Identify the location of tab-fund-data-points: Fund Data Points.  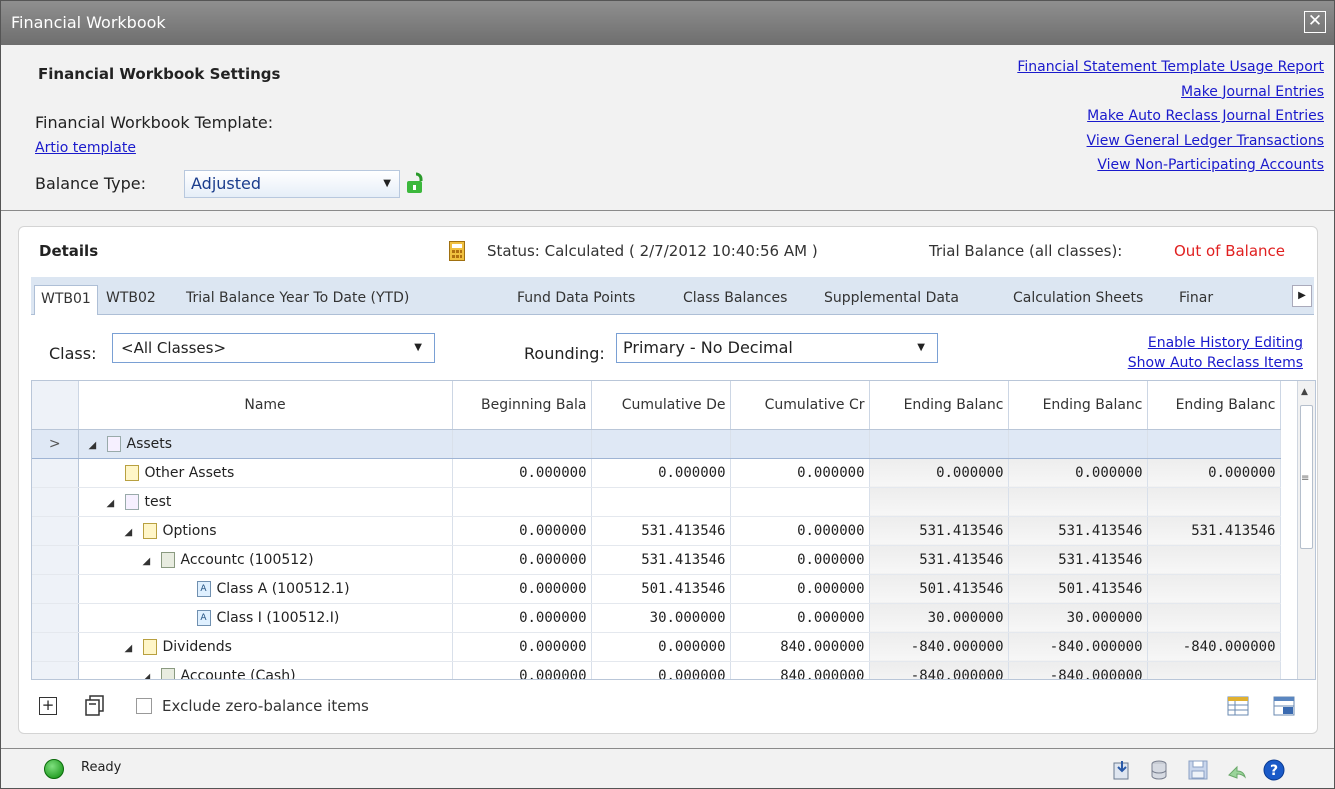
(576, 300).